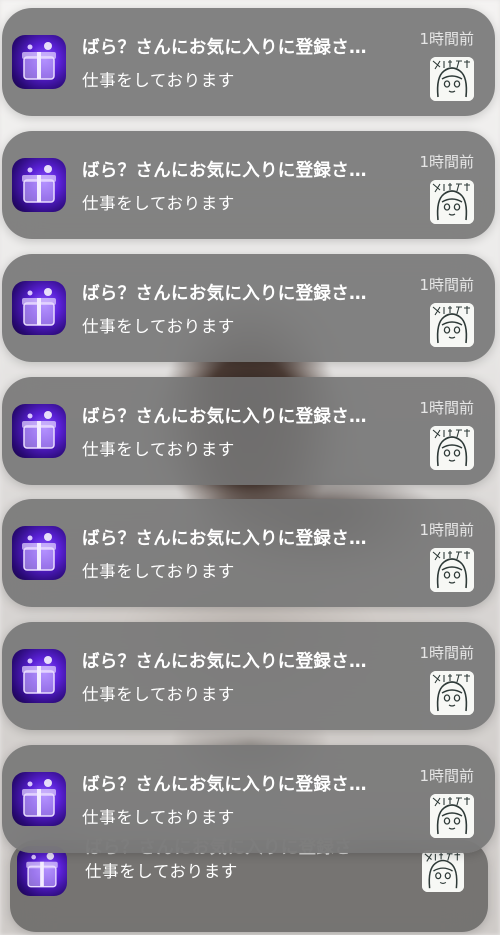 The image size is (500, 935). What do you see at coordinates (249, 885) in the screenshot?
I see `stacked-notification: ばら？さんにお気に入りに登録さ 仕事をしております` at bounding box center [249, 885].